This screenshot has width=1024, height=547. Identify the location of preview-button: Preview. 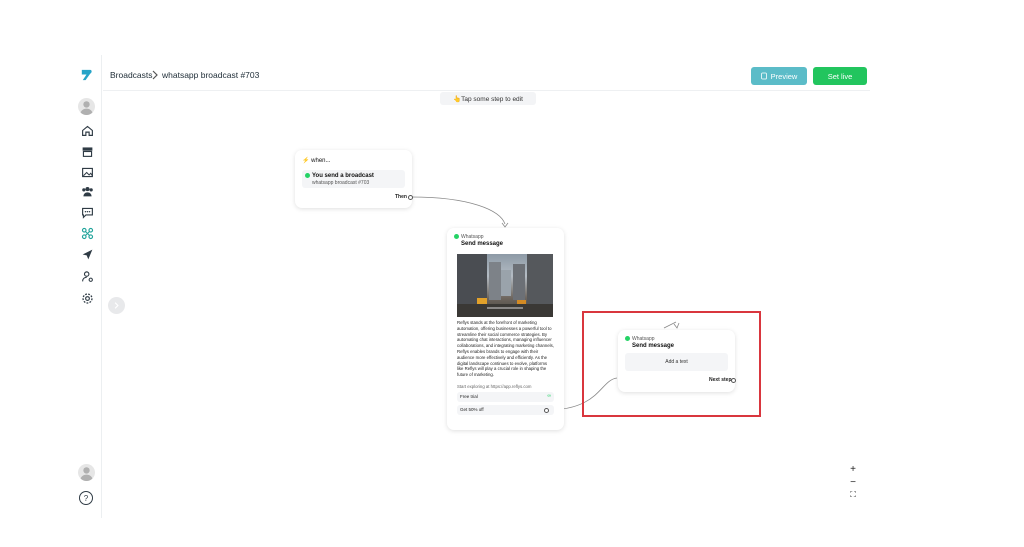
(779, 76).